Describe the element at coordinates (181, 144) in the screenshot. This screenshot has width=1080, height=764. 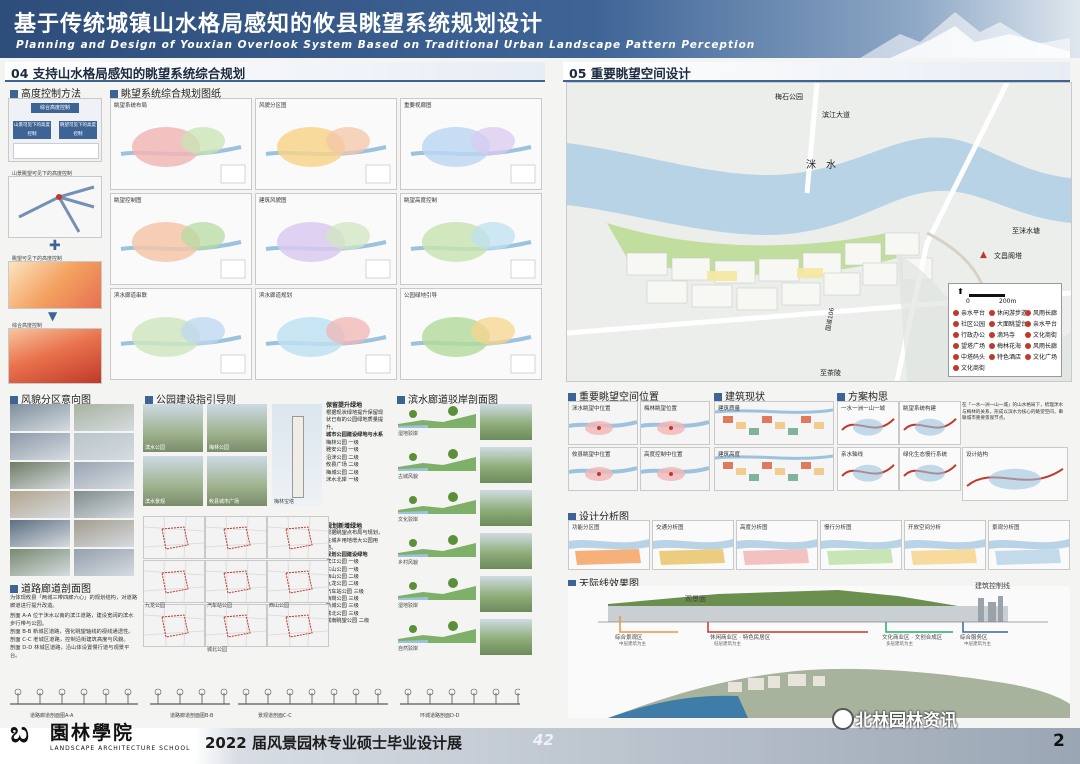
I see `overview-panel: 眺望系统布局` at that location.